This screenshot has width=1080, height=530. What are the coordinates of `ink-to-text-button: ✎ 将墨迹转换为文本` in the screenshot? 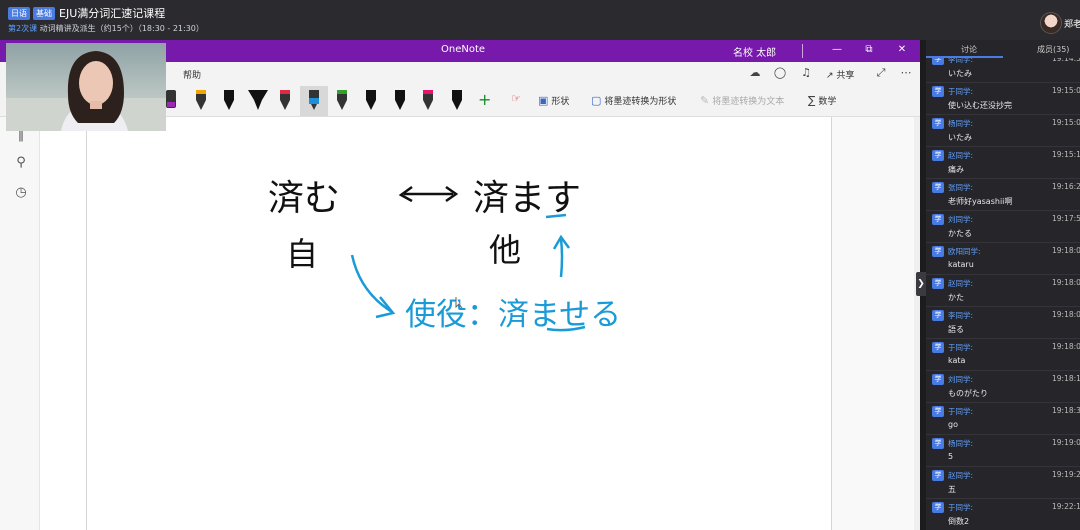 It's located at (742, 100).